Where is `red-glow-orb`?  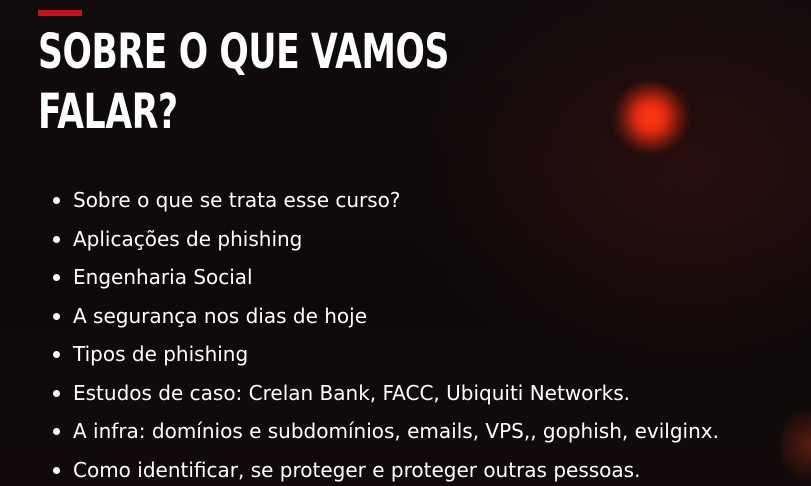 red-glow-orb is located at coordinates (651, 117).